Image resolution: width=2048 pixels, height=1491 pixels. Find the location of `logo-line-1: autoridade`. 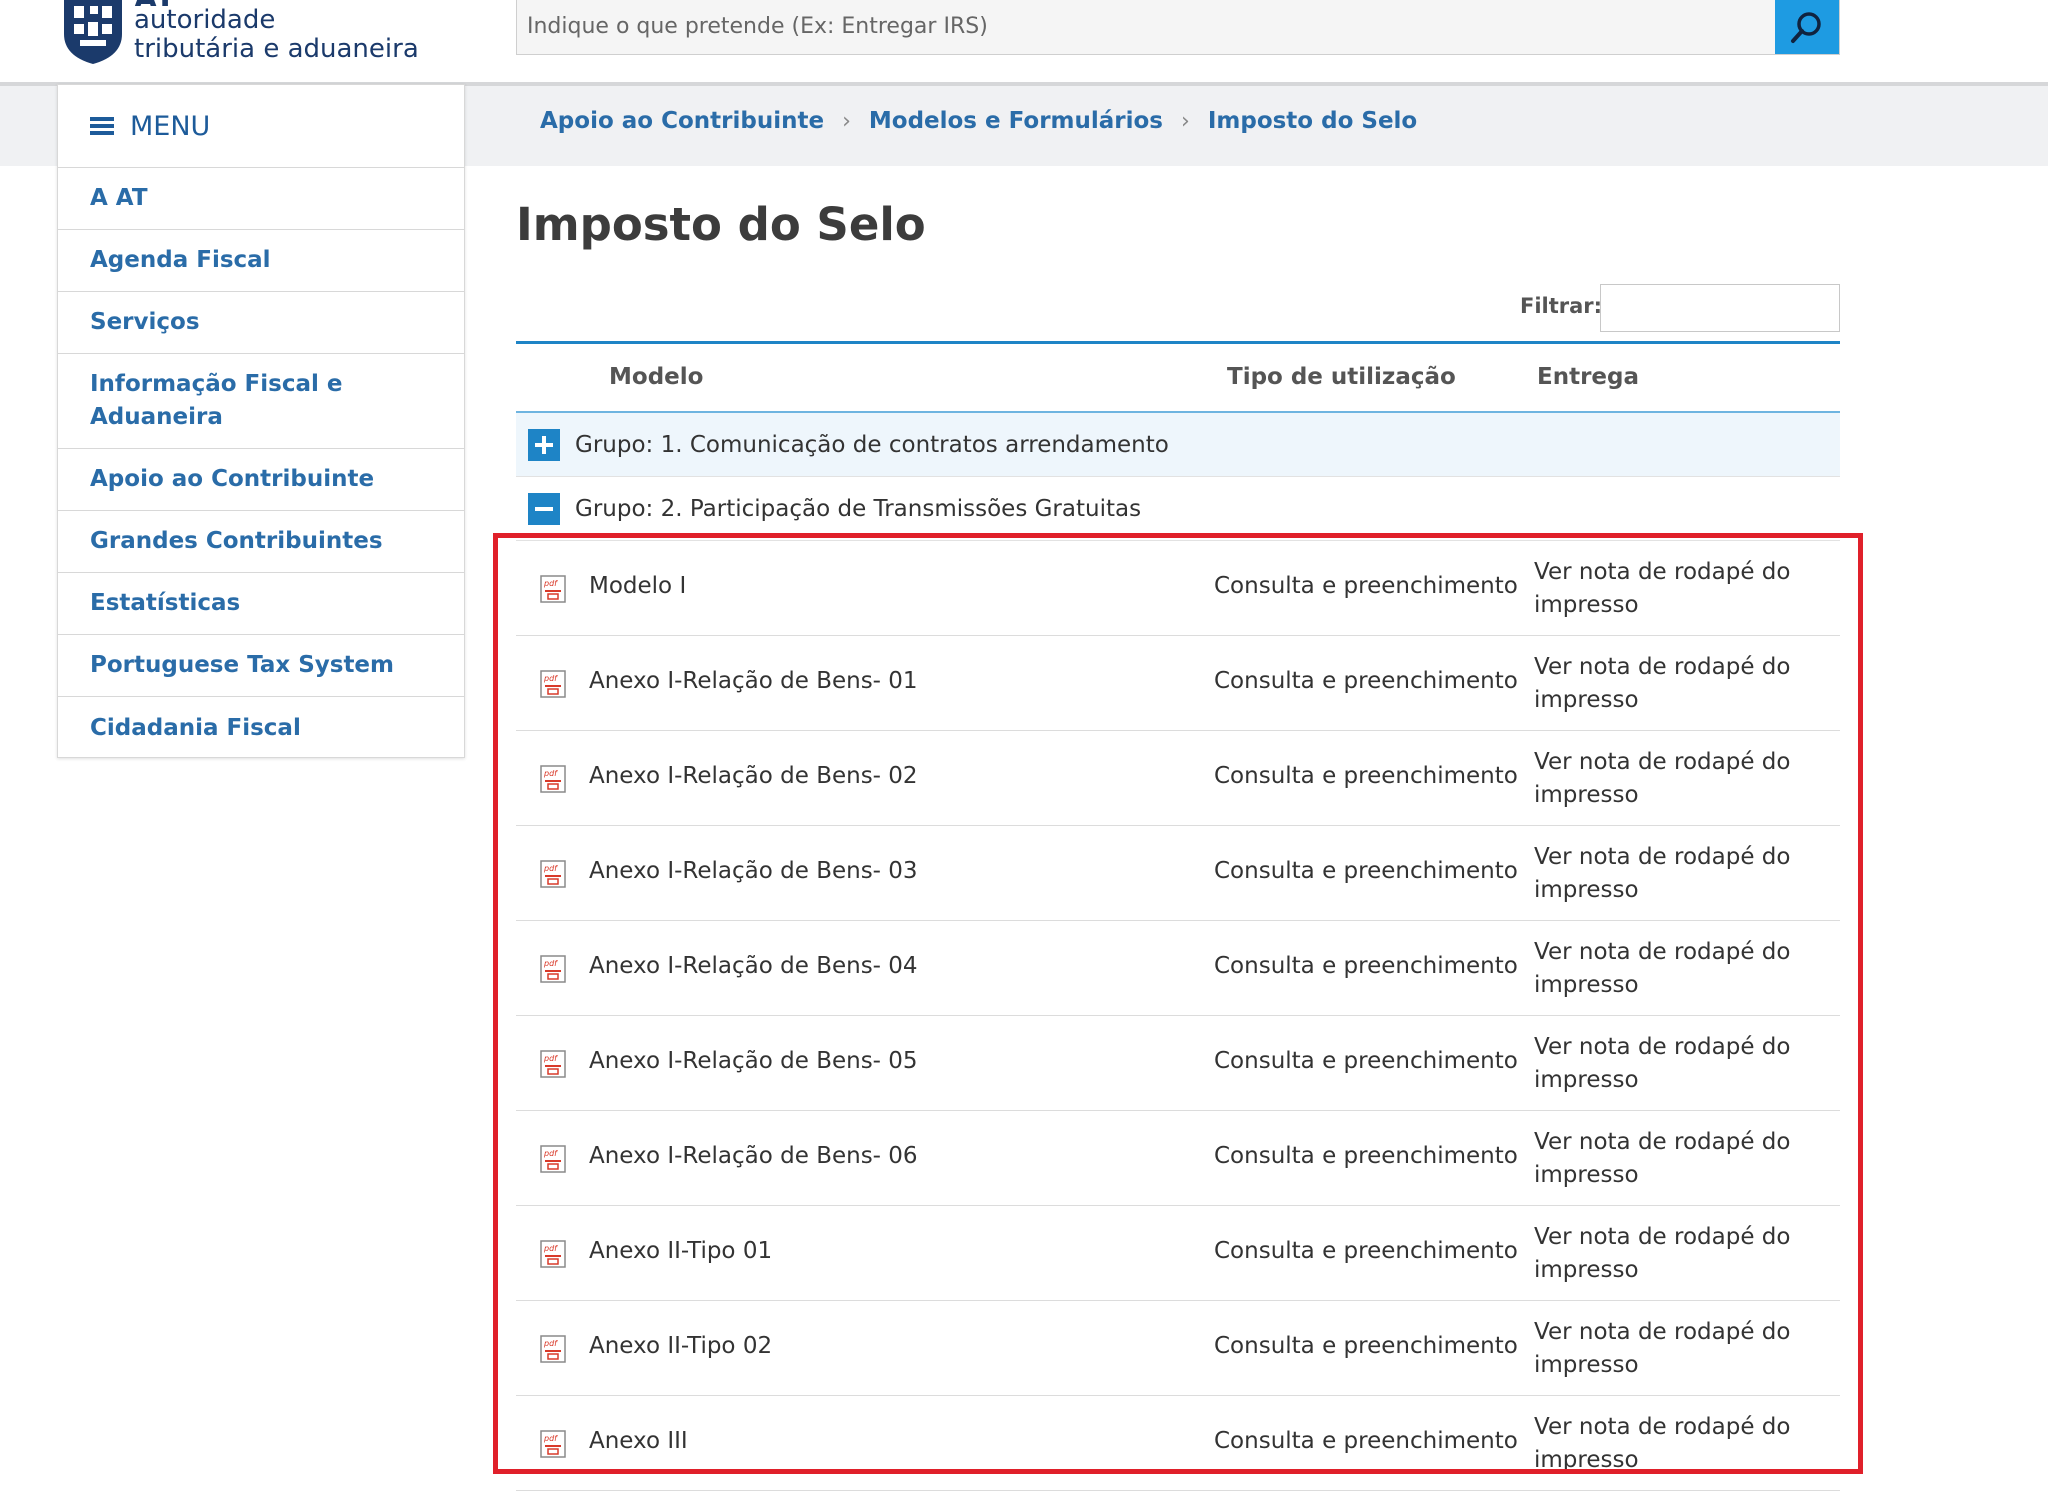

logo-line-1: autoridade is located at coordinates (205, 20).